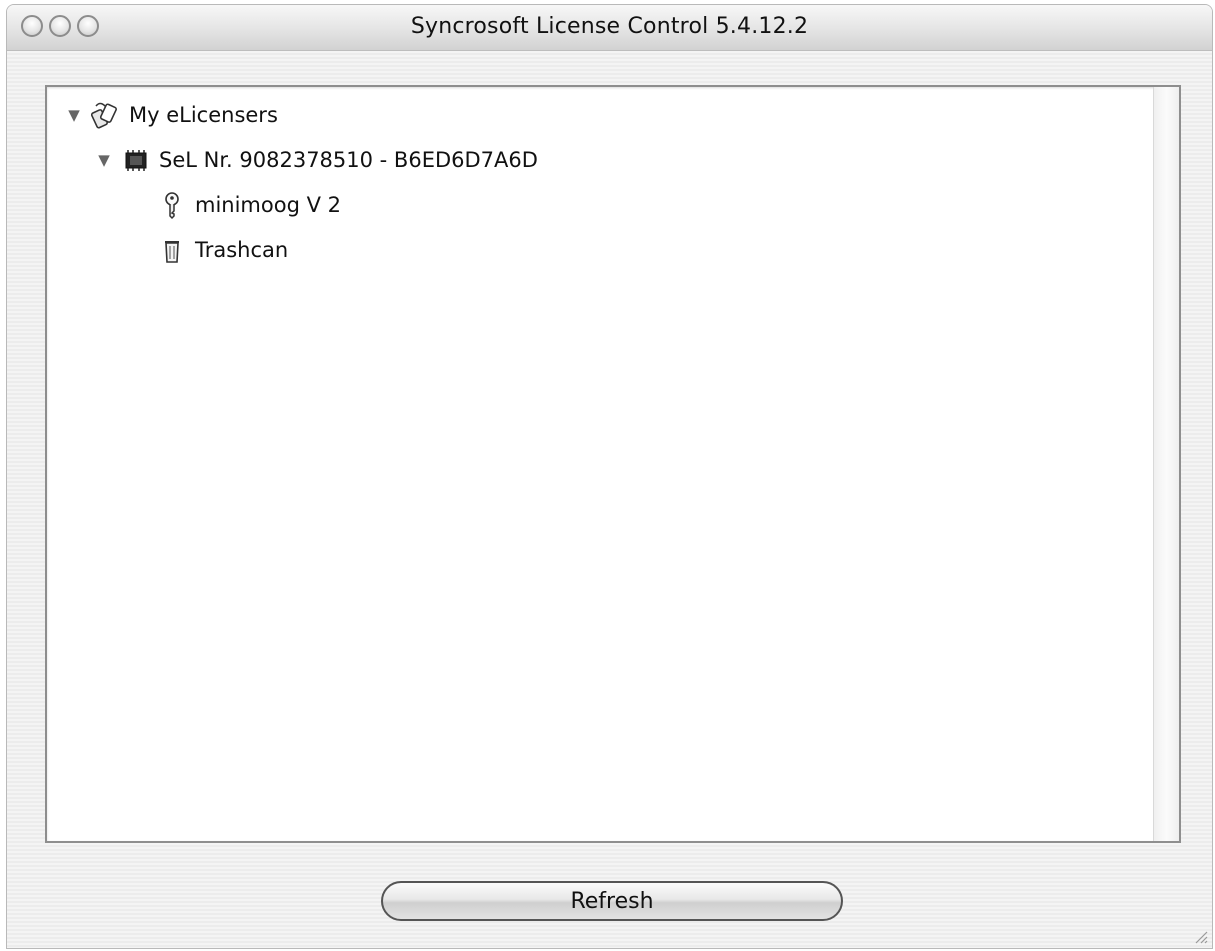  What do you see at coordinates (136, 160) in the screenshot?
I see `dongle-chip-icon` at bounding box center [136, 160].